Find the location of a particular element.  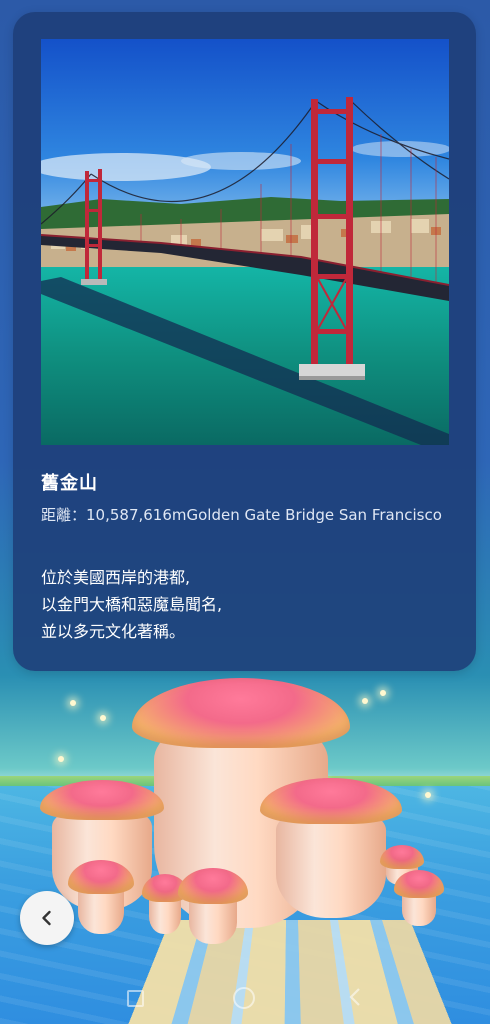

system-nav-bar is located at coordinates (245, 997).